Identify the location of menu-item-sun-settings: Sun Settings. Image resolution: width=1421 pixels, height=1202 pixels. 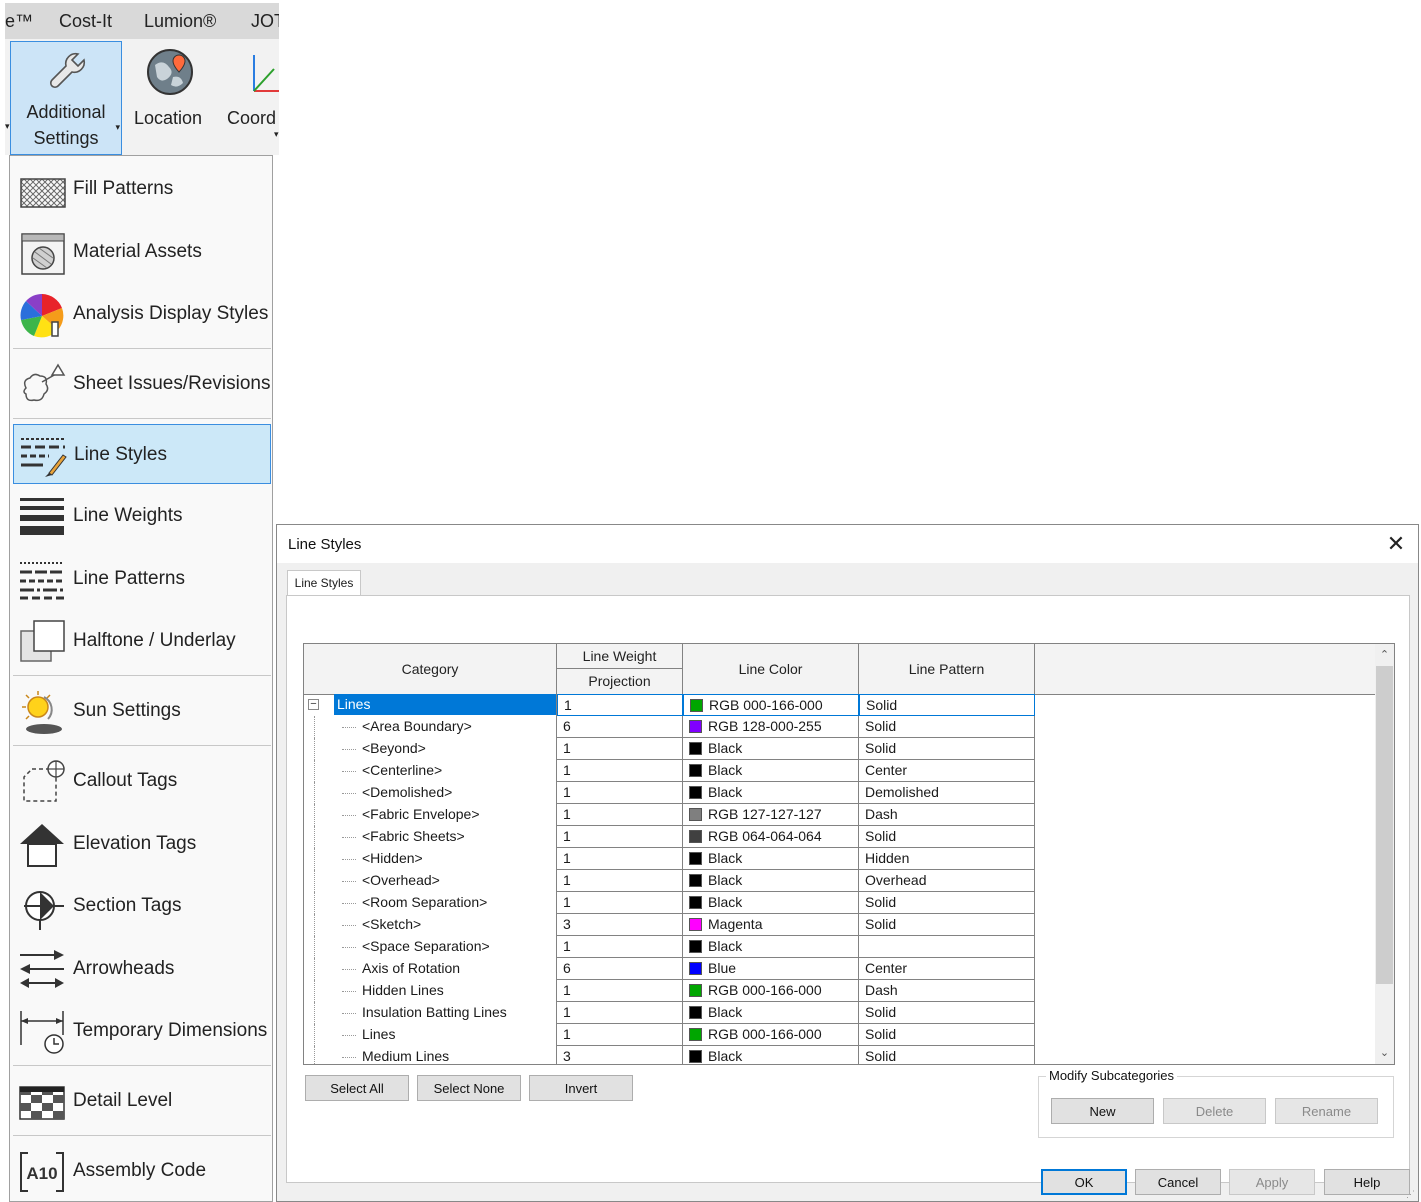
(142, 711).